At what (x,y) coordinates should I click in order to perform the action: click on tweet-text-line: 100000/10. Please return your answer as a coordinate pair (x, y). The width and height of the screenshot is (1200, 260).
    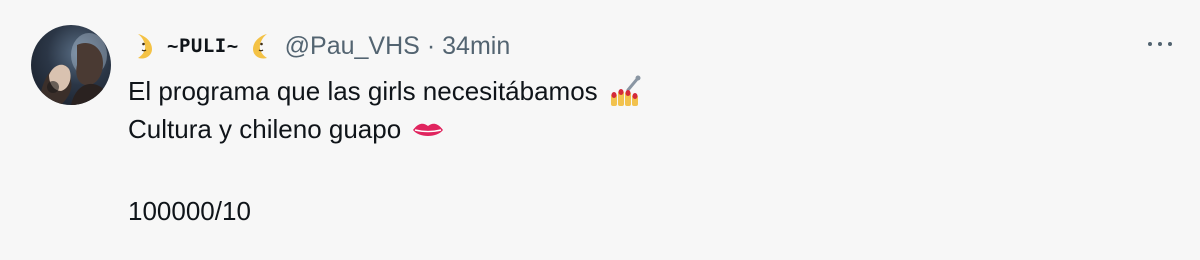
    Looking at the image, I should click on (189, 211).